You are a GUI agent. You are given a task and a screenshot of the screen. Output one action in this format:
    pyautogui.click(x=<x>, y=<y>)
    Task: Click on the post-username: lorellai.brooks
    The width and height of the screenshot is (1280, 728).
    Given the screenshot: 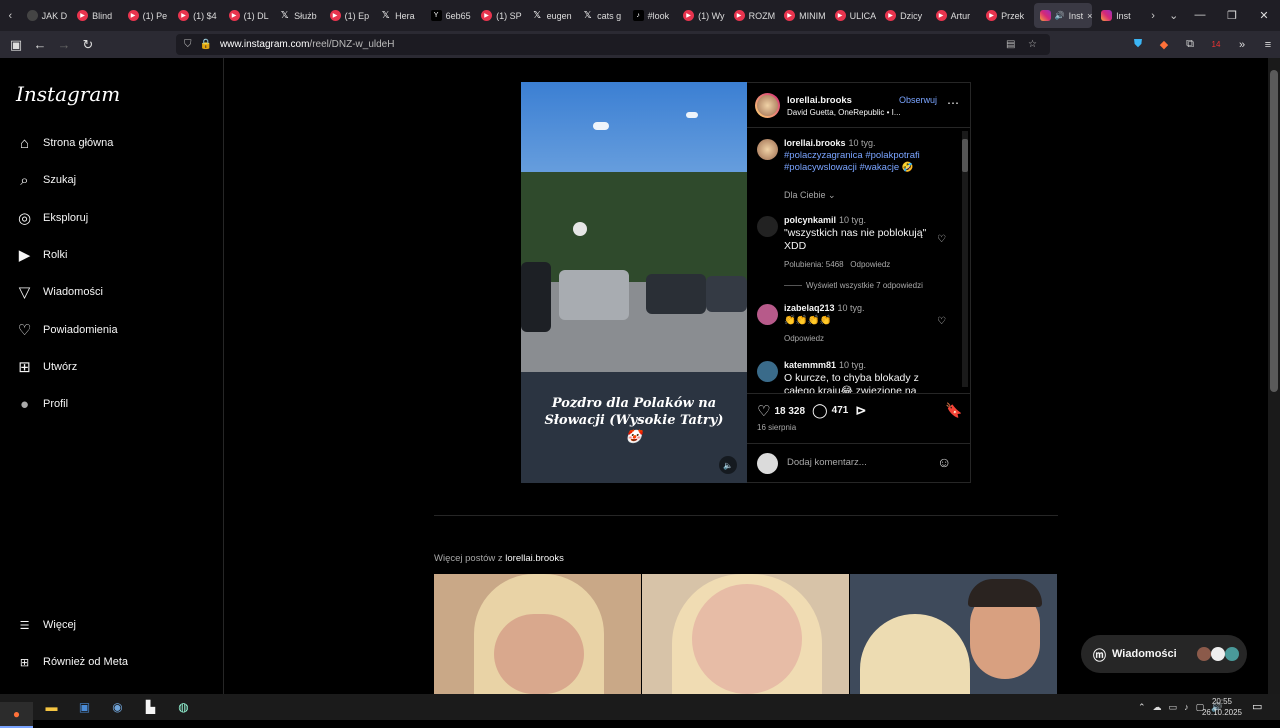 What is the action you would take?
    pyautogui.click(x=819, y=100)
    